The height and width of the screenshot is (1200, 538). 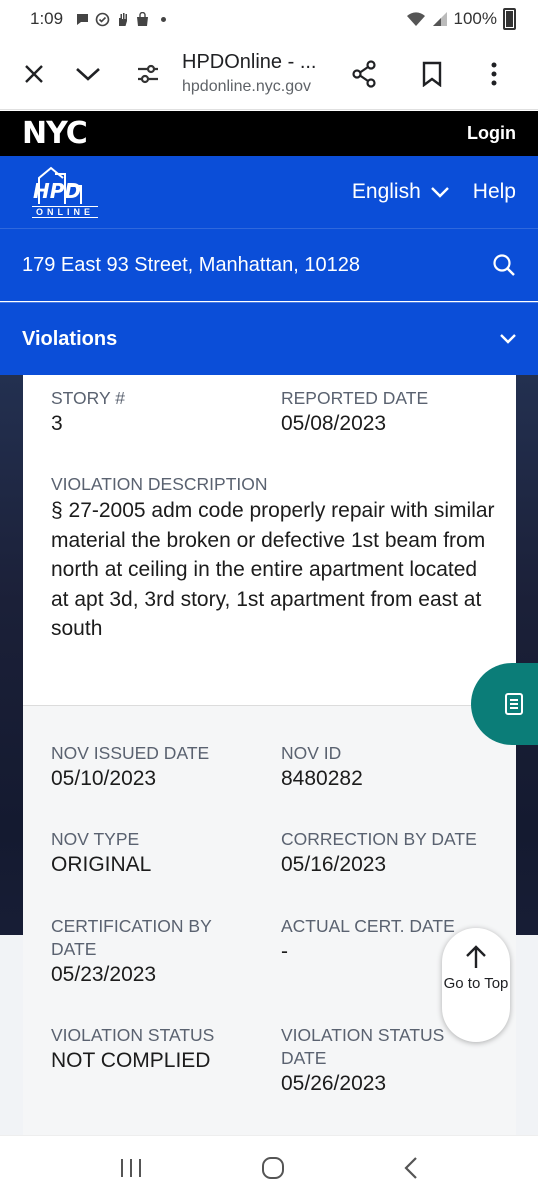 I want to click on address-search: 179 East 93 Street, Manhattan, 10128, so click(x=269, y=264).